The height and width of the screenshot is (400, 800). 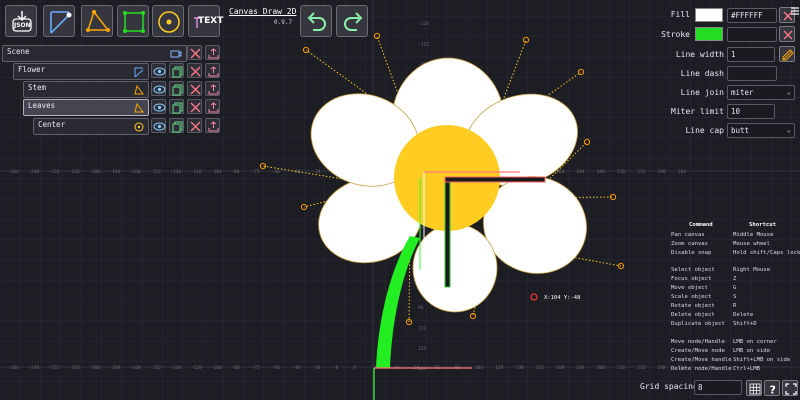 I want to click on x-axis-tick: -200, so click(x=94, y=368).